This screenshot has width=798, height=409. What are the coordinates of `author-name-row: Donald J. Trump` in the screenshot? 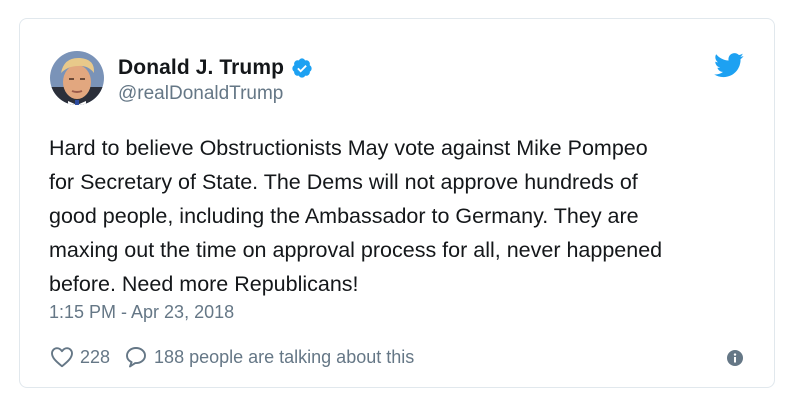 It's located at (215, 68).